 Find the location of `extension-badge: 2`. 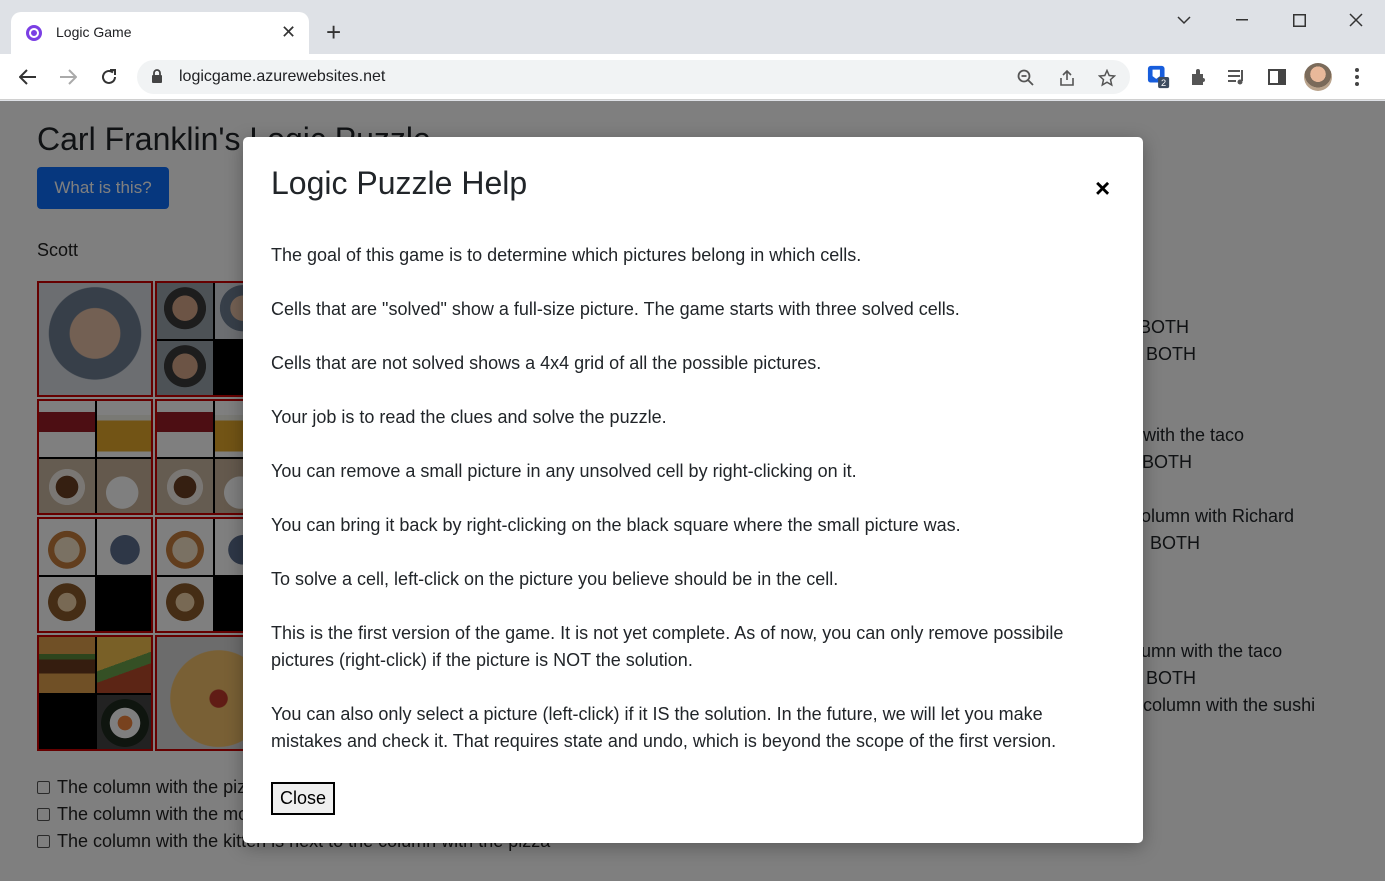

extension-badge: 2 is located at coordinates (1163, 83).